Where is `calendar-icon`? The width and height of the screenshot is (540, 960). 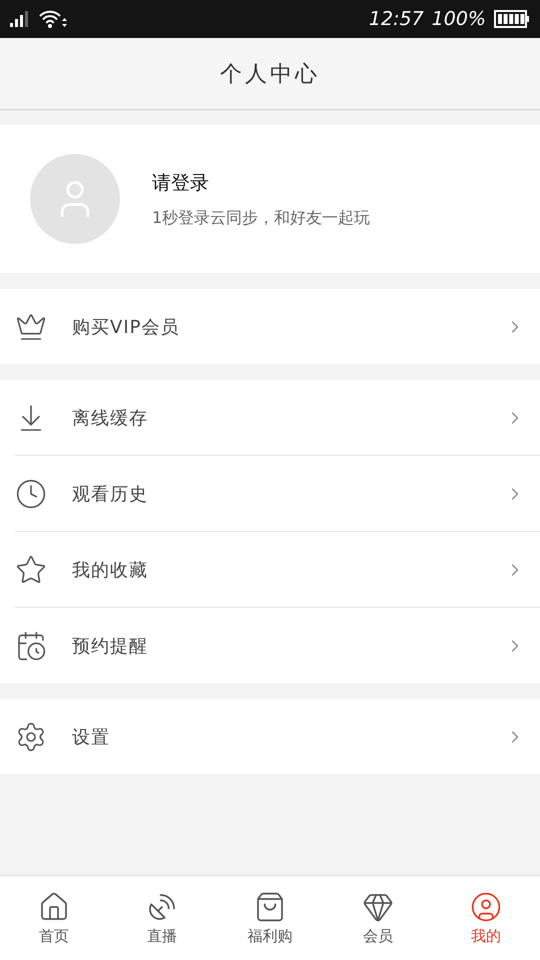 calendar-icon is located at coordinates (31, 646).